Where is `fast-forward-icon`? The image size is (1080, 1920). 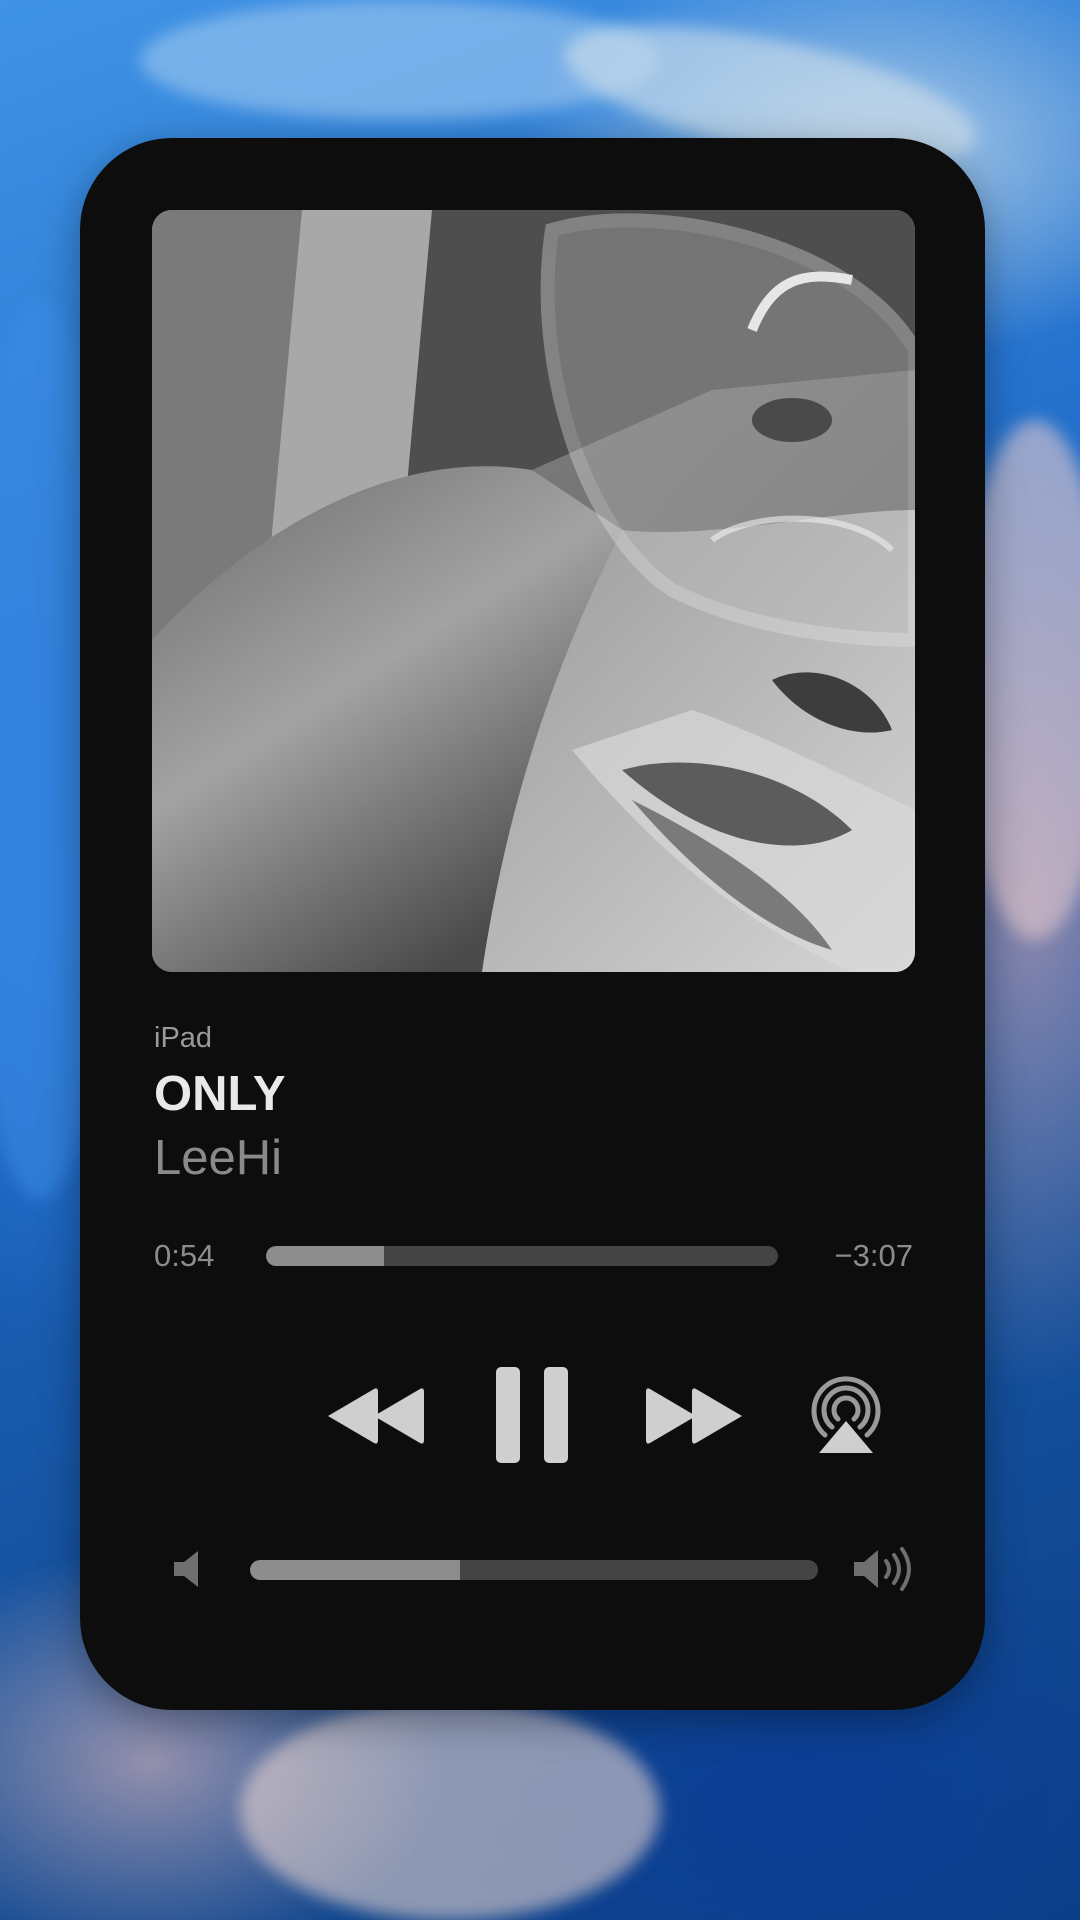 fast-forward-icon is located at coordinates (694, 1416).